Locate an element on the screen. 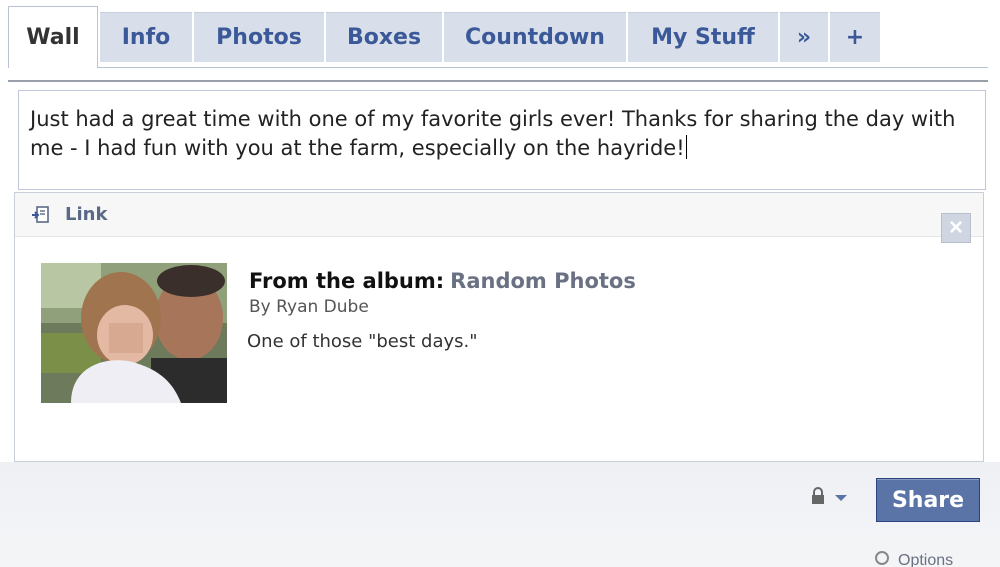  tab-boxes: Boxes is located at coordinates (384, 37).